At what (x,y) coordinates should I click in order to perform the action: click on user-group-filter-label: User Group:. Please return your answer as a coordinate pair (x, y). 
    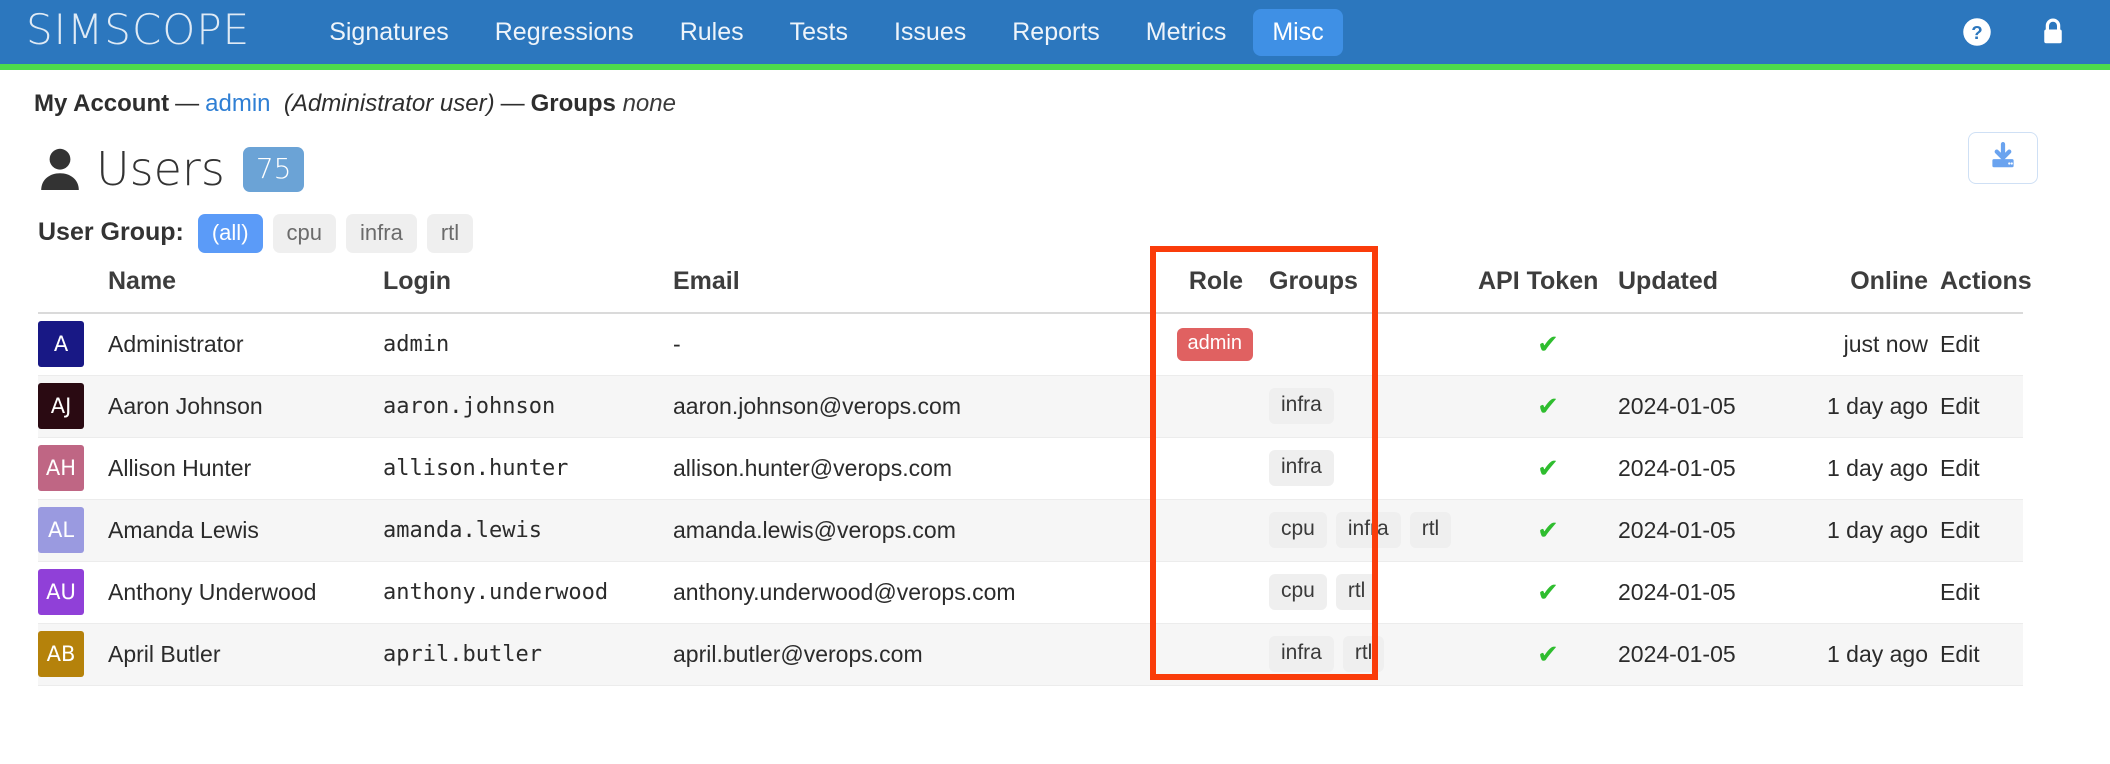
    Looking at the image, I should click on (111, 232).